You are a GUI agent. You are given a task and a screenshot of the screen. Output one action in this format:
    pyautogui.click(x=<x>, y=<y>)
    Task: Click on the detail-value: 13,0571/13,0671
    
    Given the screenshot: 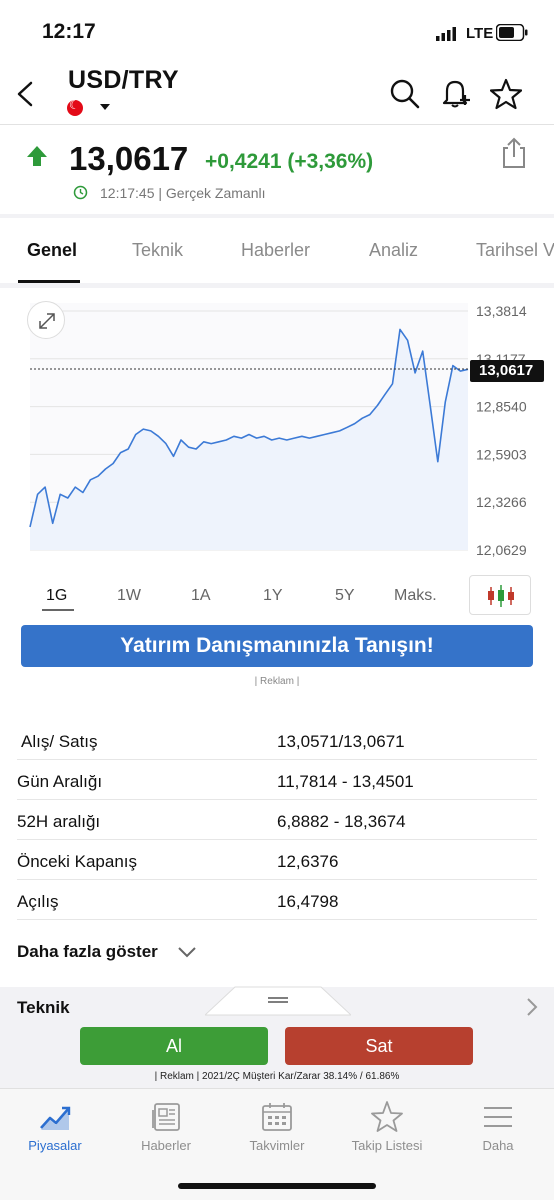 What is the action you would take?
    pyautogui.click(x=341, y=741)
    